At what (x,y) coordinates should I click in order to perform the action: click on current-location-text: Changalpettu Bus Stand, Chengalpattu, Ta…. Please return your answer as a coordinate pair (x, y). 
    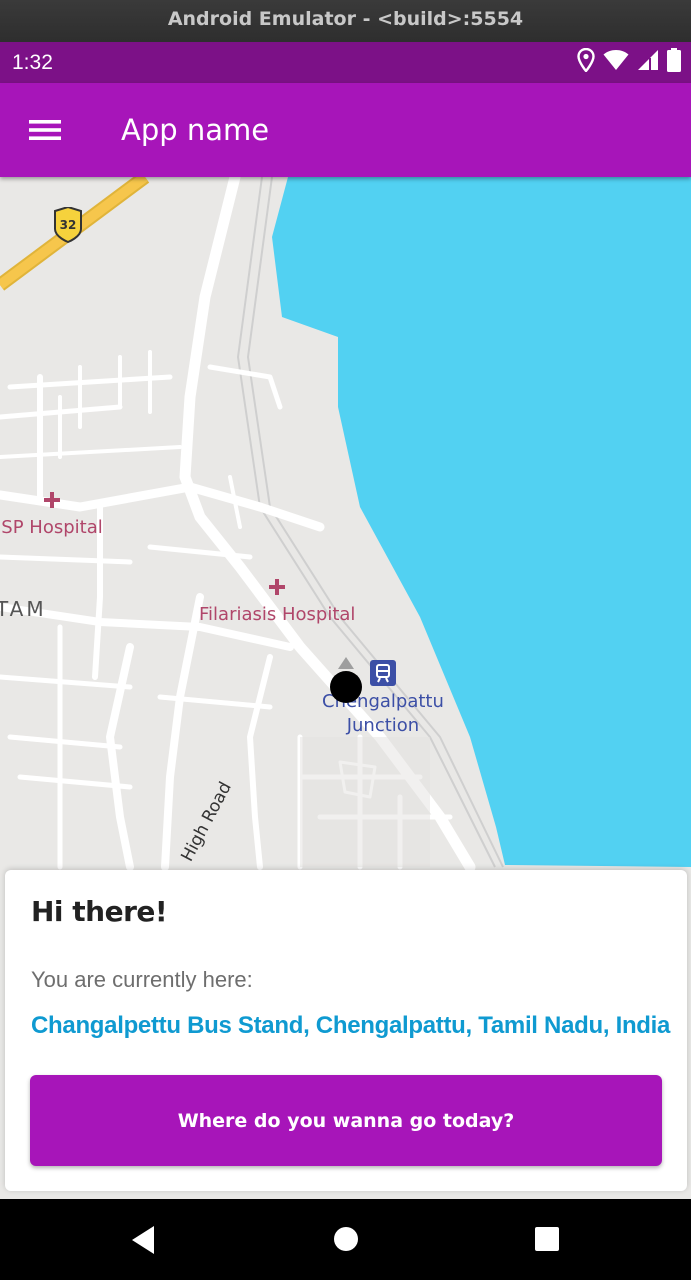
    Looking at the image, I should click on (351, 1025).